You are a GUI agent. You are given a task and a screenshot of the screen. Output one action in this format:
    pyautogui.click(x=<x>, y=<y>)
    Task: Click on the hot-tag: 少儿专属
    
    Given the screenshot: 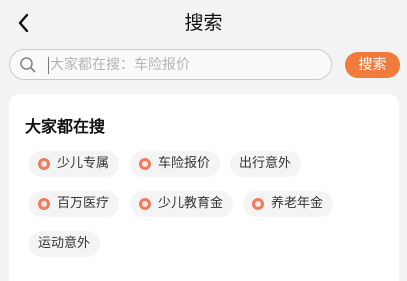 What is the action you would take?
    pyautogui.click(x=74, y=164)
    